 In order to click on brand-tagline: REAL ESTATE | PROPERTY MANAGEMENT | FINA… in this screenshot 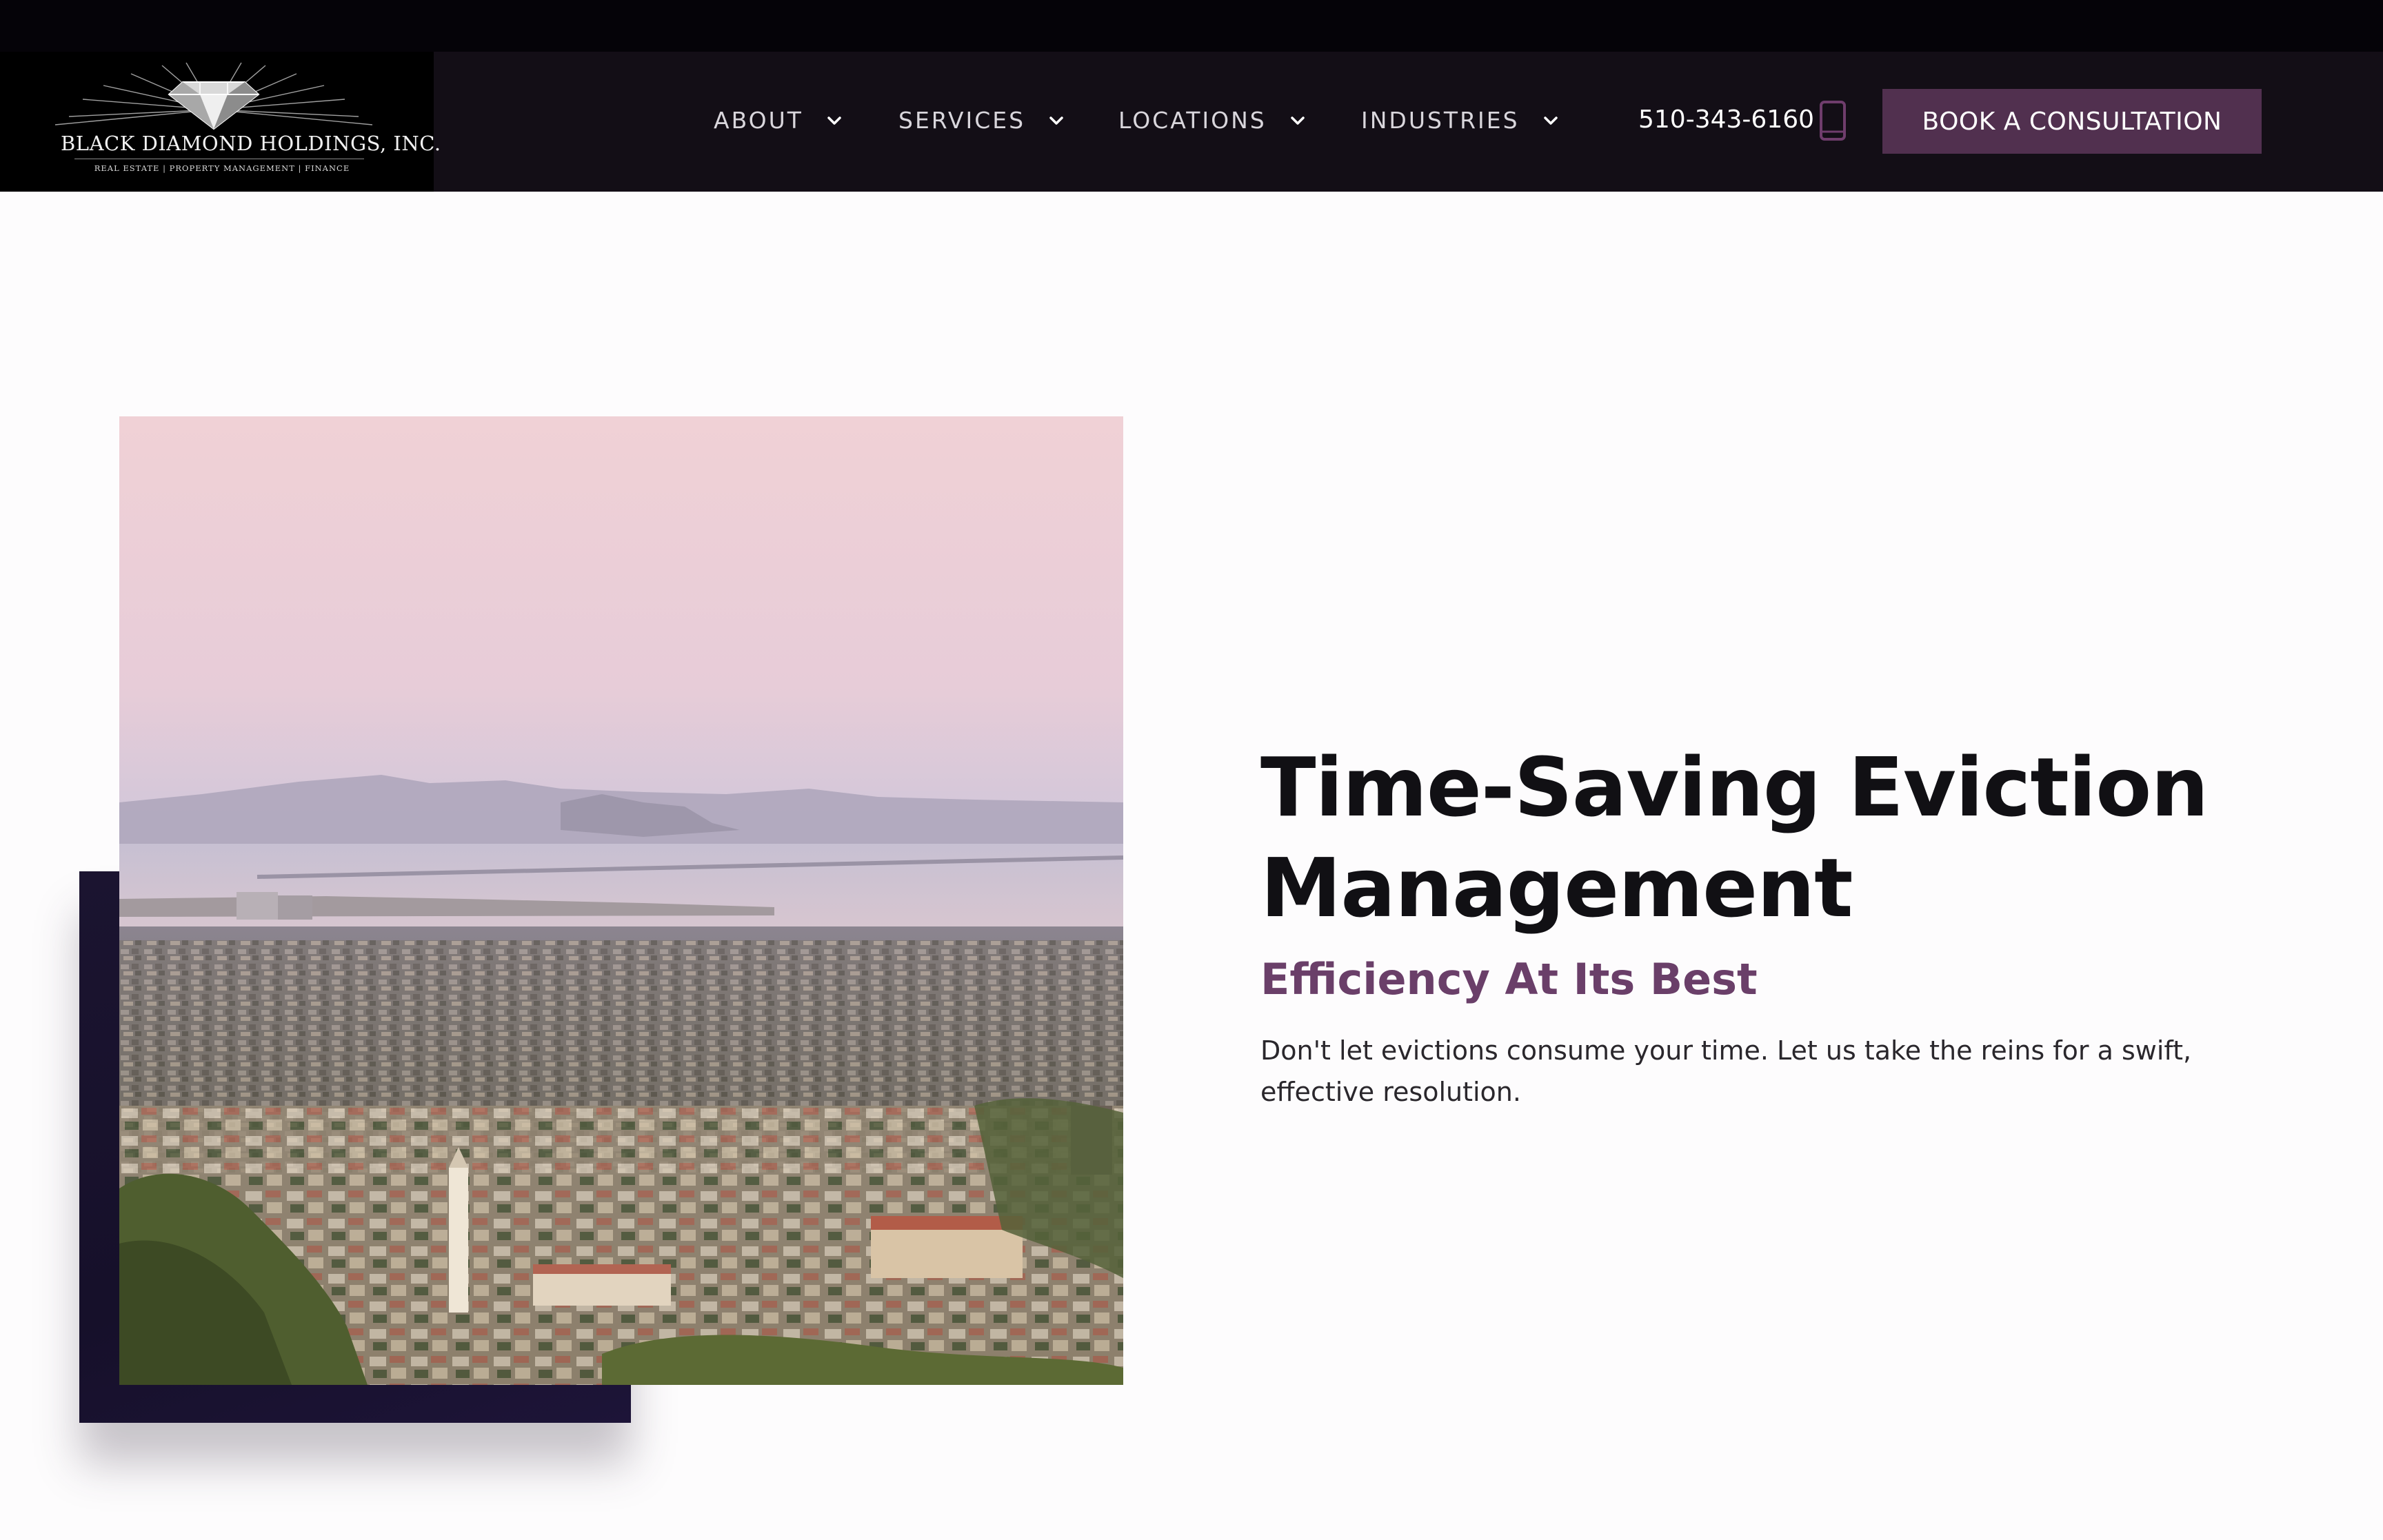, I will do `click(222, 168)`.